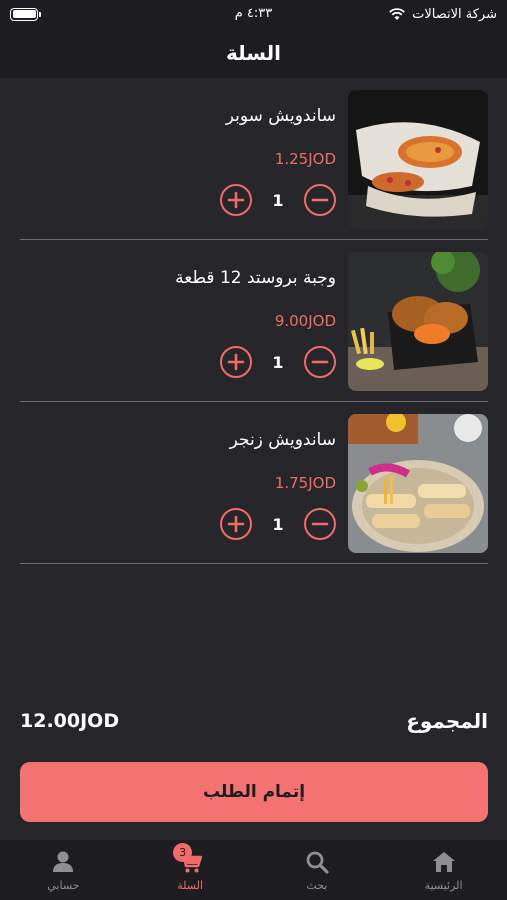 This screenshot has width=507, height=900. What do you see at coordinates (447, 721) in the screenshot?
I see `total-label: المجموع` at bounding box center [447, 721].